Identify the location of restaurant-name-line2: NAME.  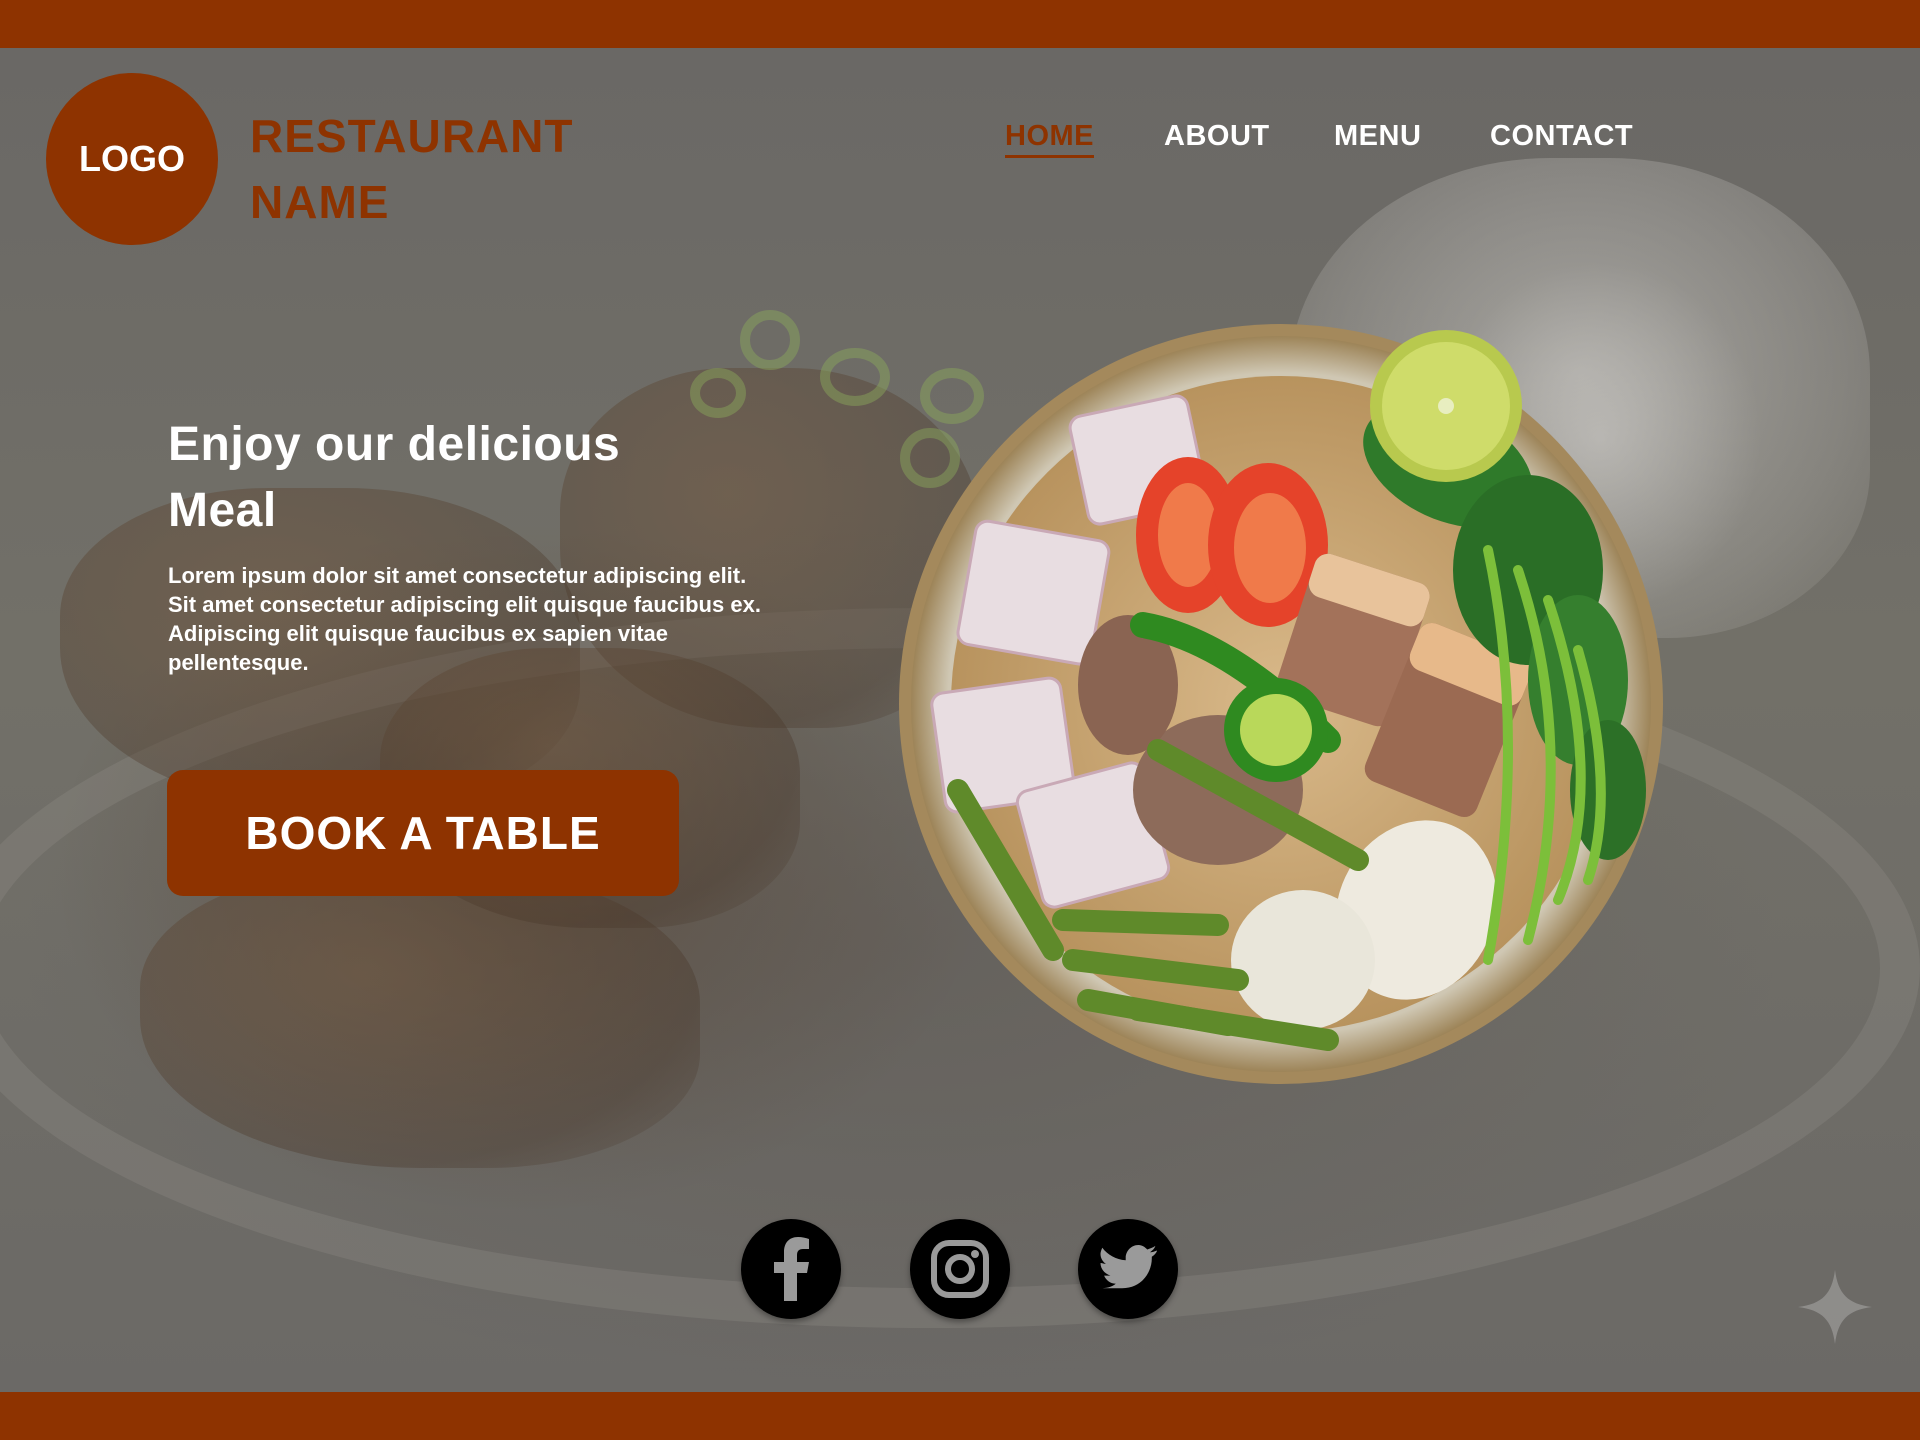
(320, 202).